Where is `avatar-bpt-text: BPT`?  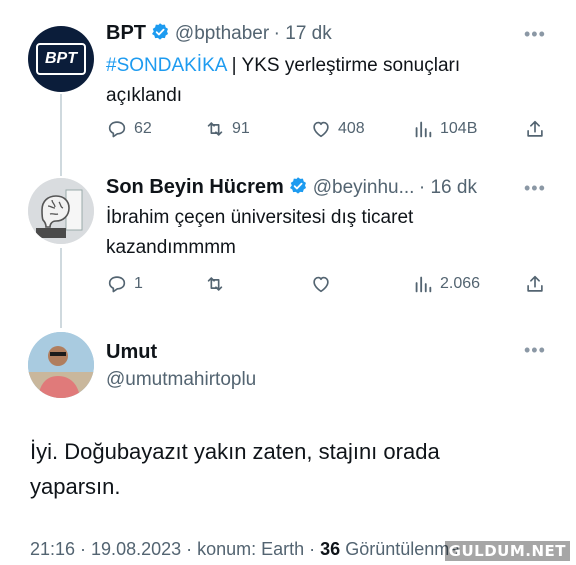
avatar-bpt-text: BPT is located at coordinates (61, 58).